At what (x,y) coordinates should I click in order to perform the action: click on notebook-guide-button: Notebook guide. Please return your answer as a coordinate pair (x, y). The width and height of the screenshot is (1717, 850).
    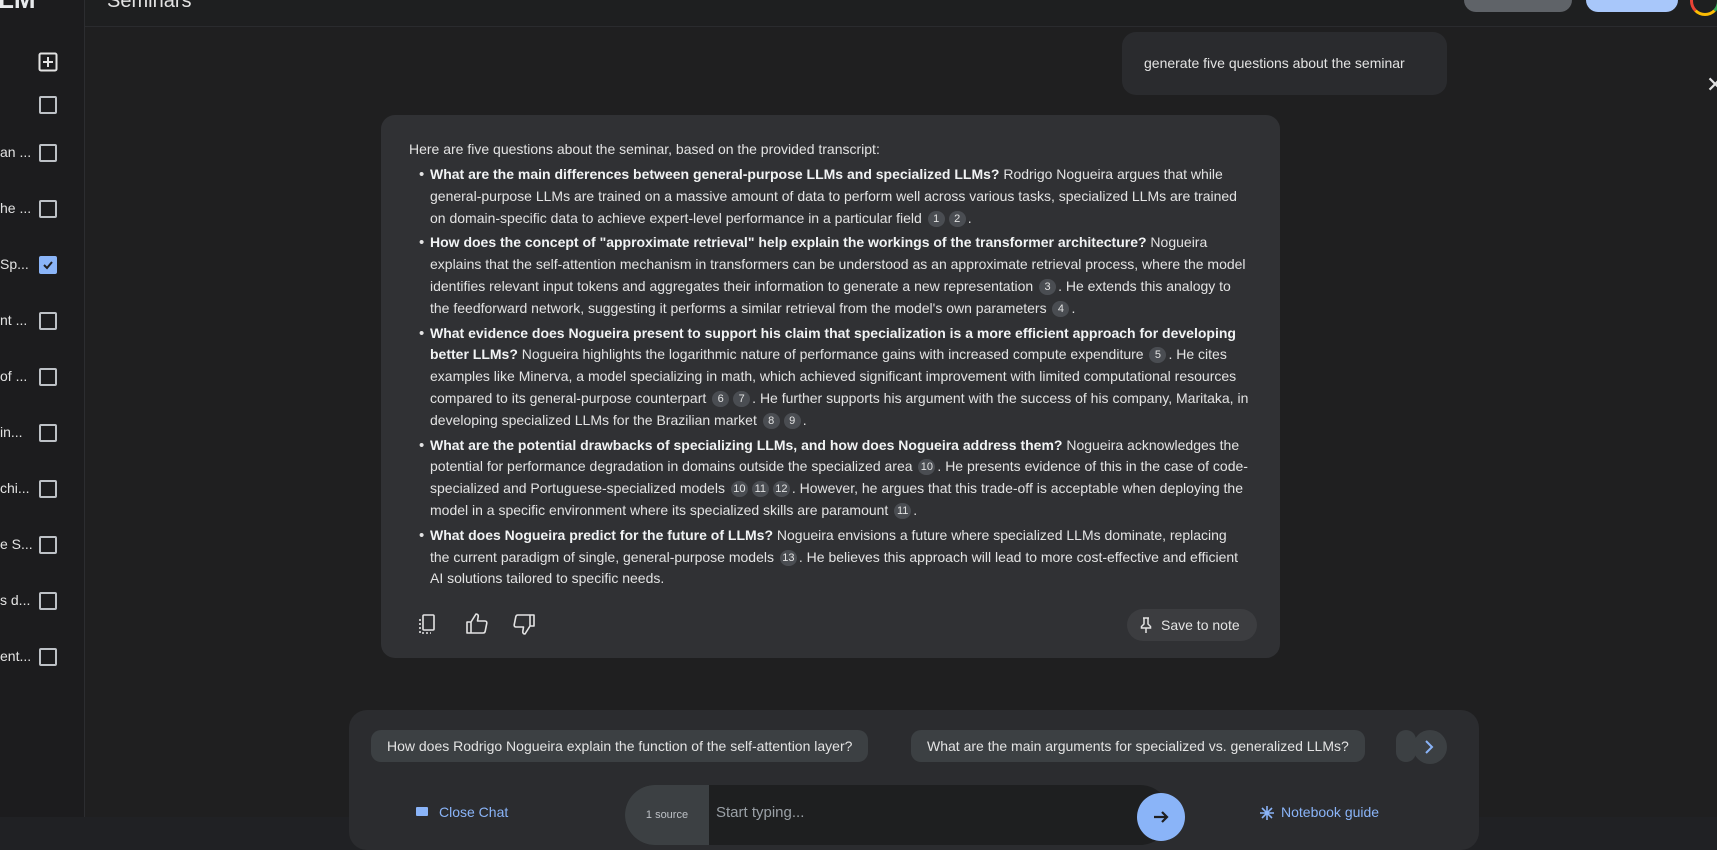
    Looking at the image, I should click on (1320, 812).